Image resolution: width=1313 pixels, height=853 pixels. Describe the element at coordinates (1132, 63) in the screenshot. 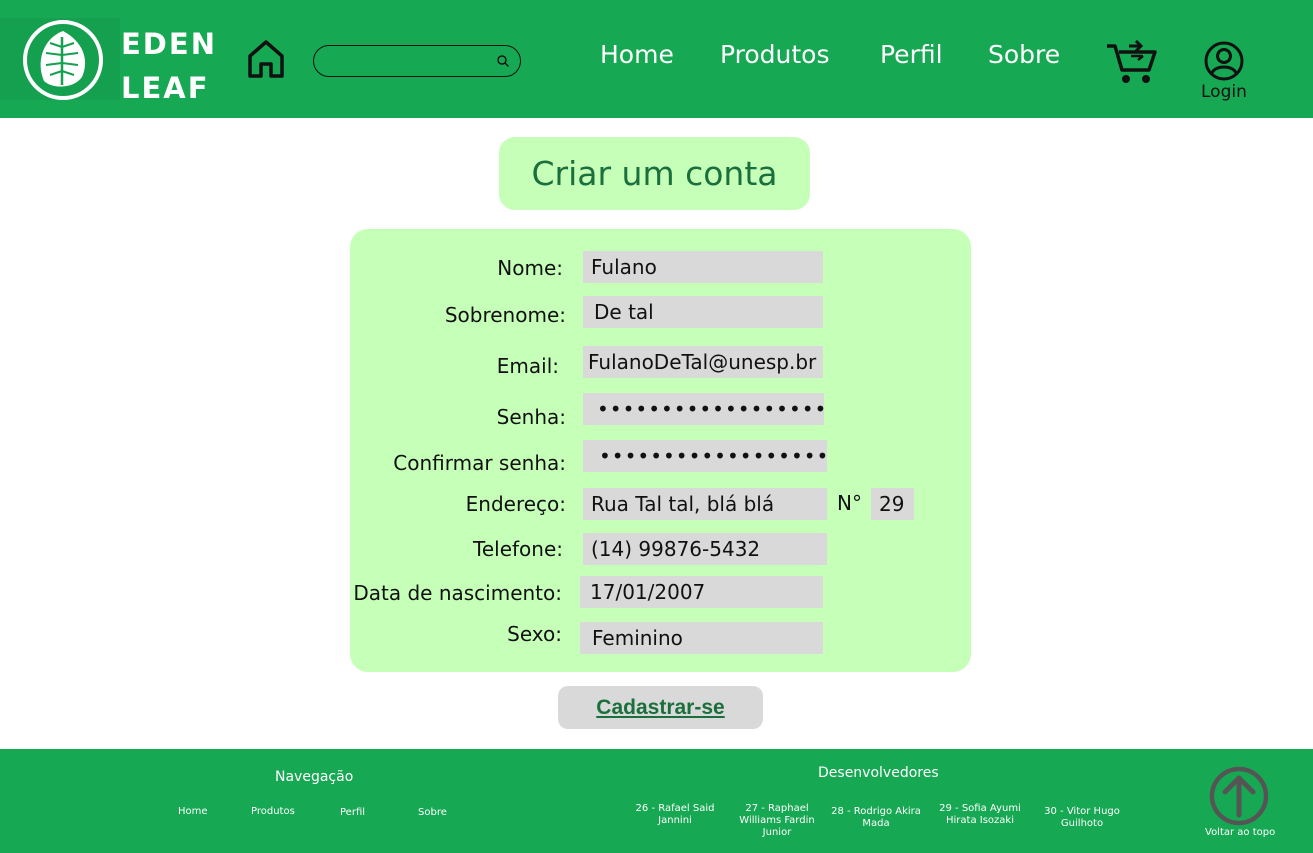

I see `cart-icon` at that location.